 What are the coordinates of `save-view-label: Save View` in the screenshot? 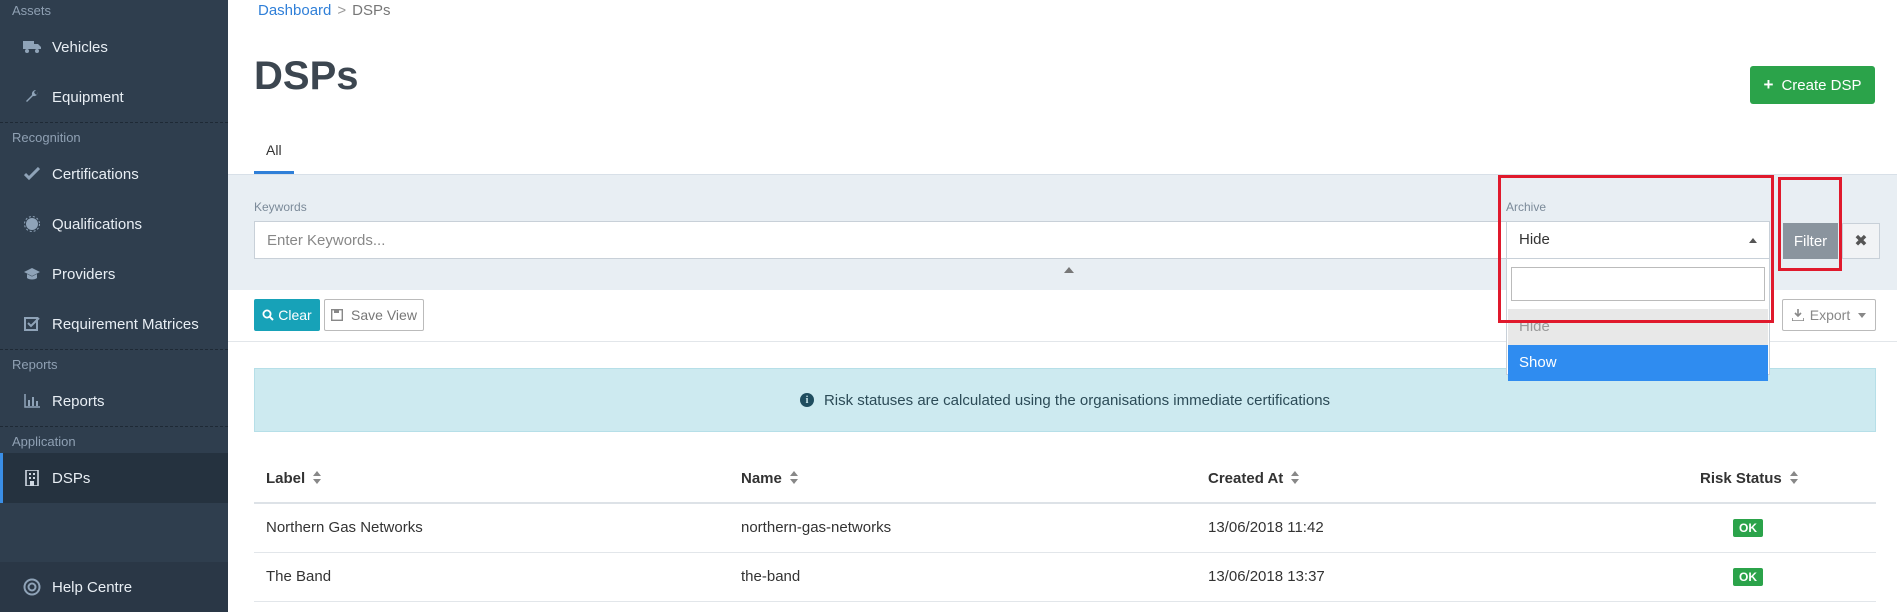 It's located at (384, 315).